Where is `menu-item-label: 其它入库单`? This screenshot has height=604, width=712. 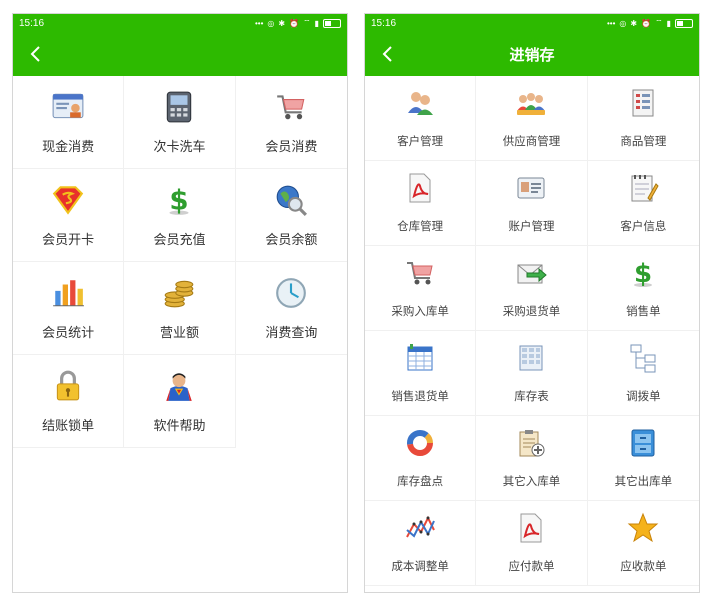 menu-item-label: 其它入库单 is located at coordinates (531, 482).